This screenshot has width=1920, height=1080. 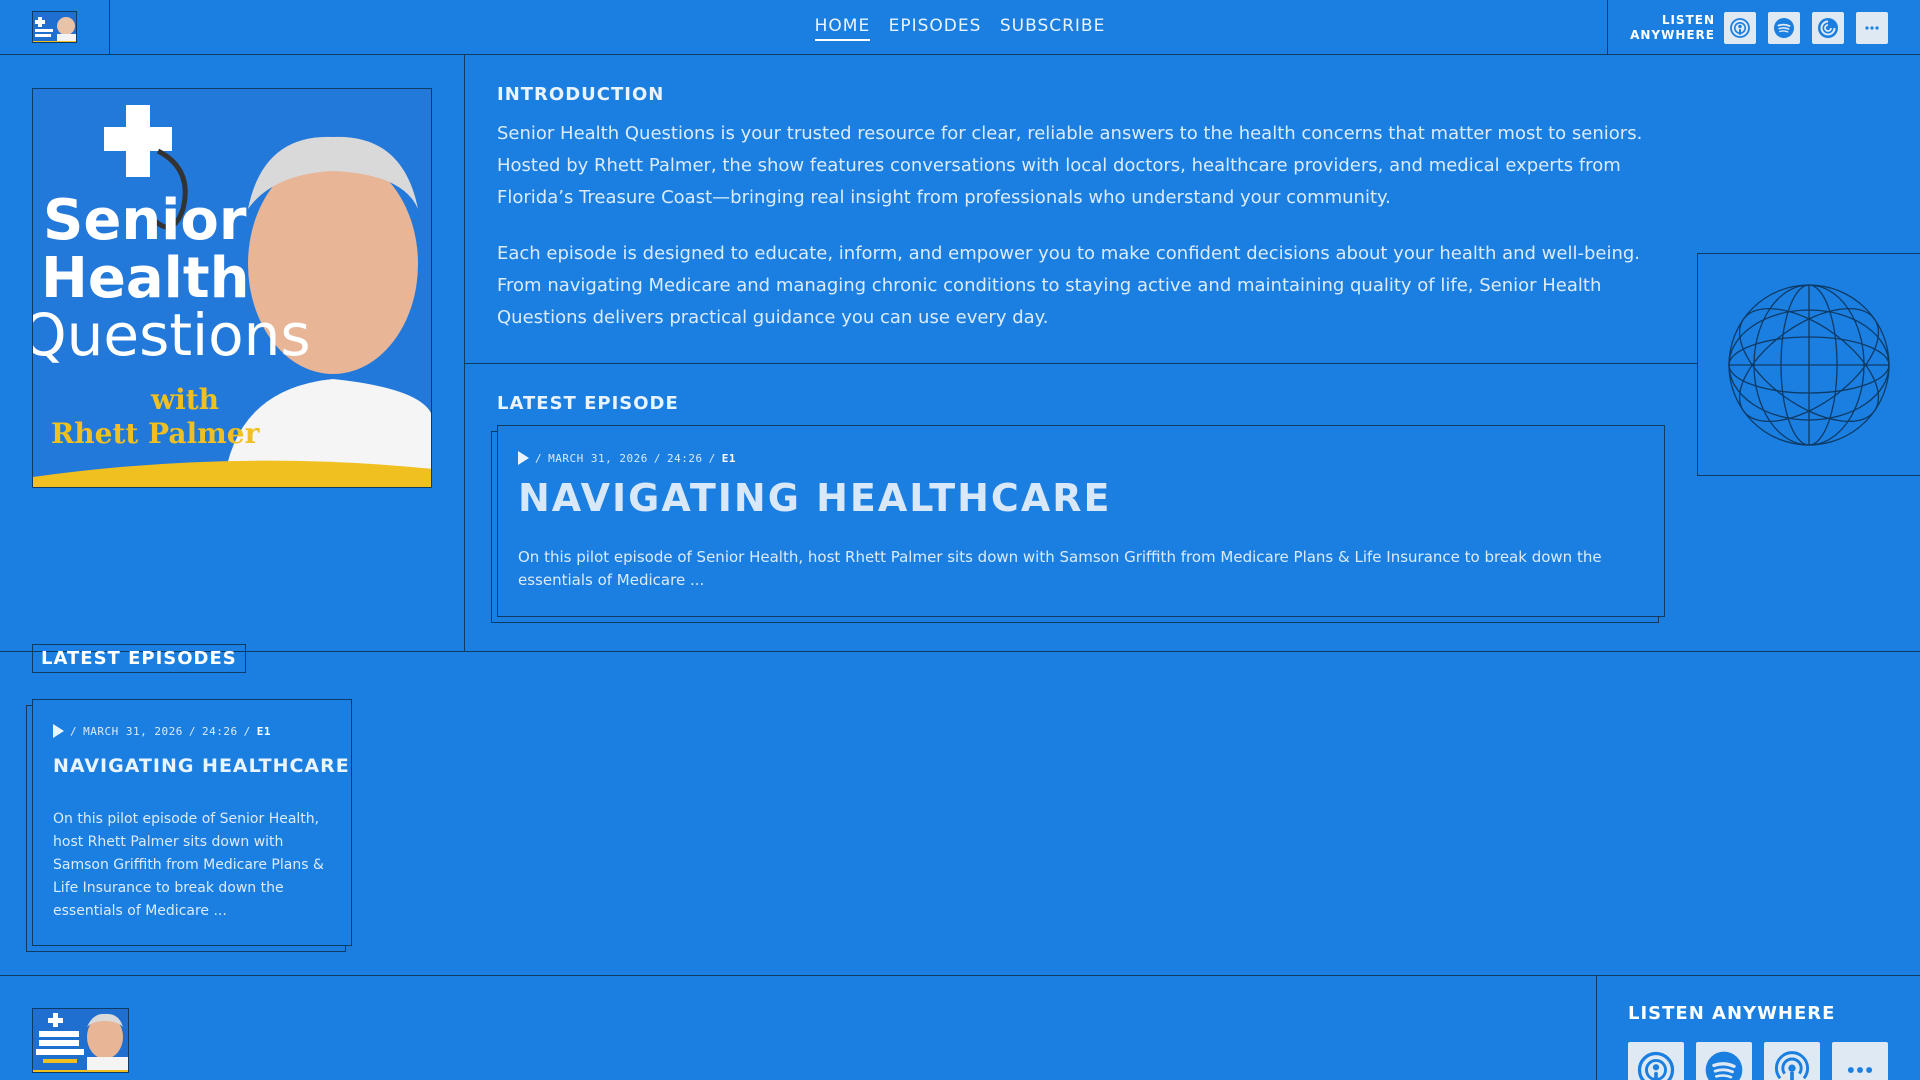 What do you see at coordinates (1732, 1013) in the screenshot?
I see `footer-listen-anywhere-heading: LISTEN ANYWHERE` at bounding box center [1732, 1013].